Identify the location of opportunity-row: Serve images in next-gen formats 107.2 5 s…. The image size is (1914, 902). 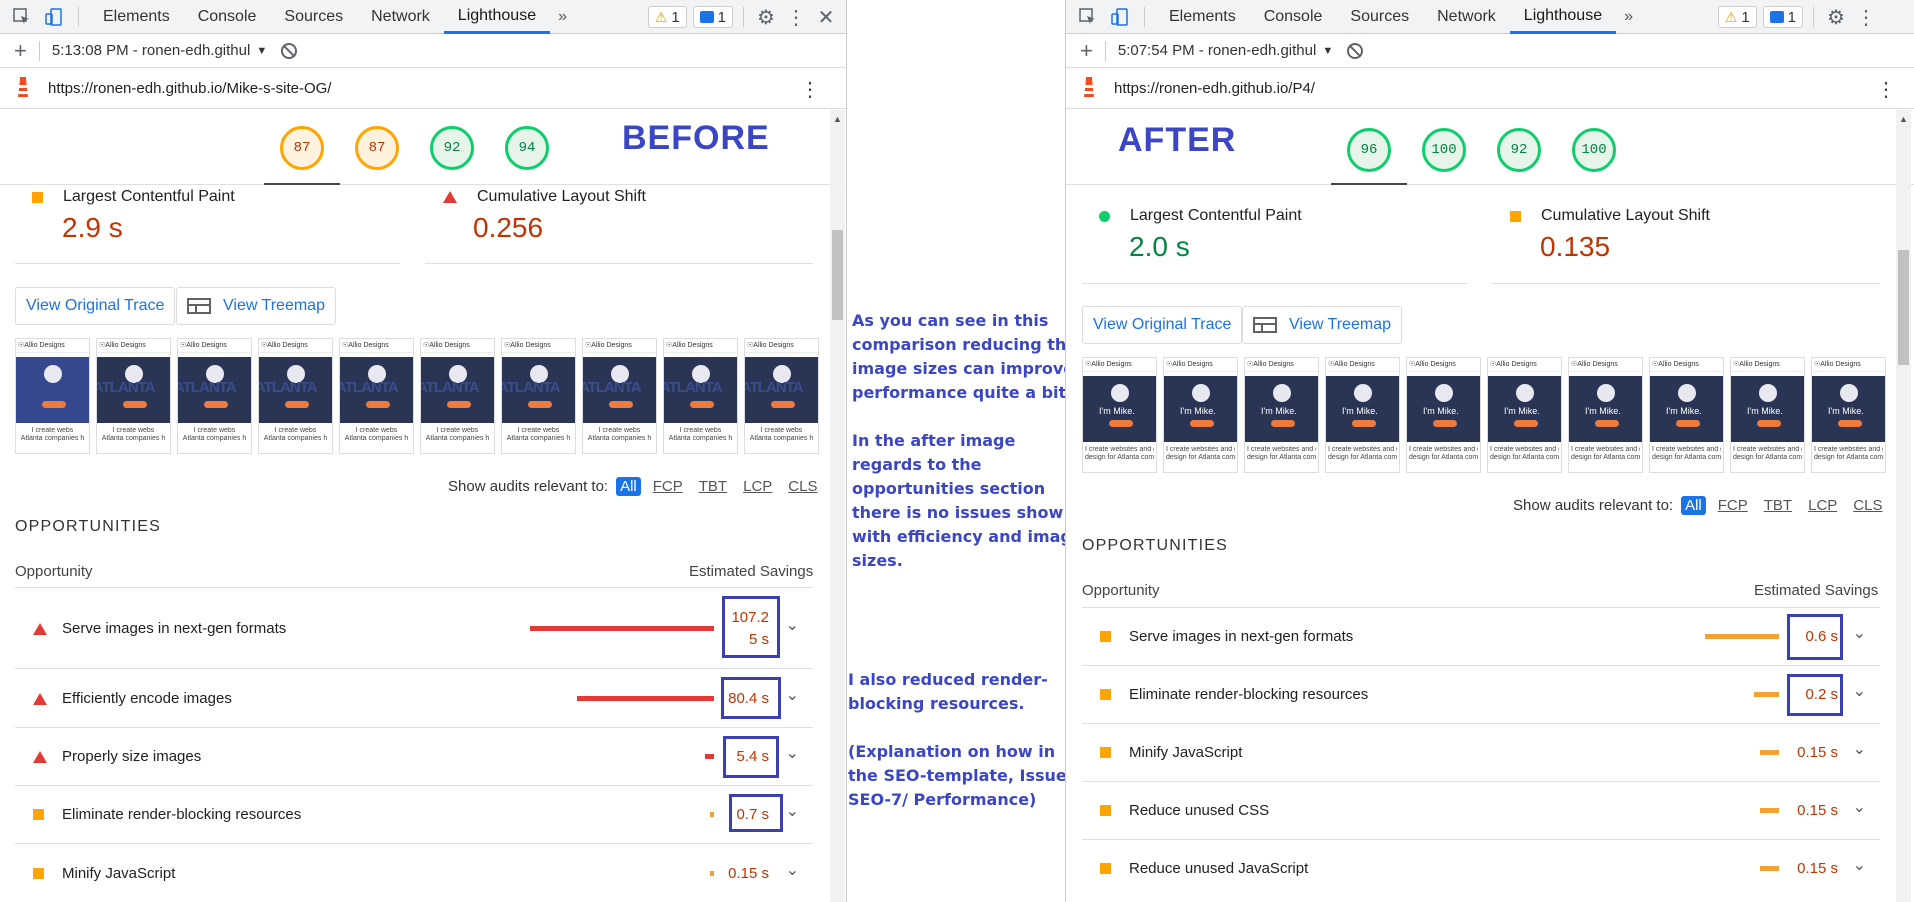
(414, 627).